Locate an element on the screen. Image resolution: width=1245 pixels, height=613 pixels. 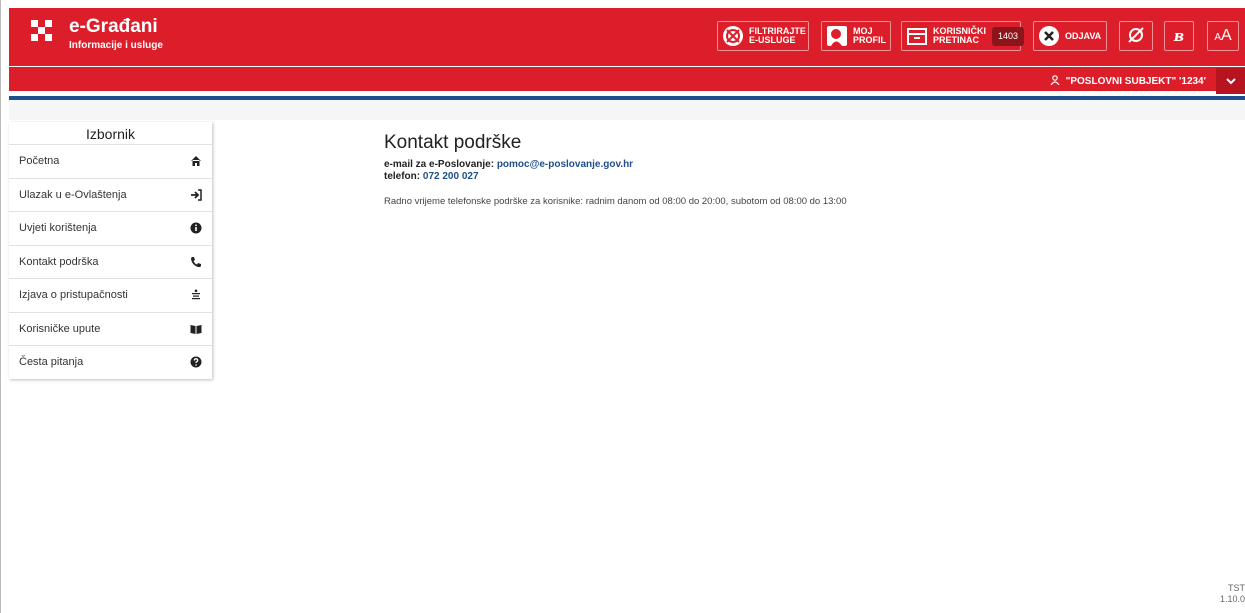
sidebar-title: Izbornik is located at coordinates (110, 134).